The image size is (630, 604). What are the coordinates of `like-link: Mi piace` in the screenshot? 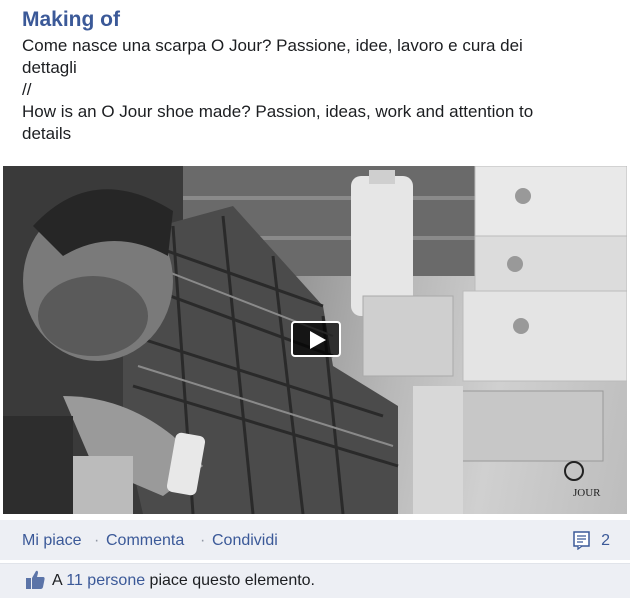 It's located at (52, 541).